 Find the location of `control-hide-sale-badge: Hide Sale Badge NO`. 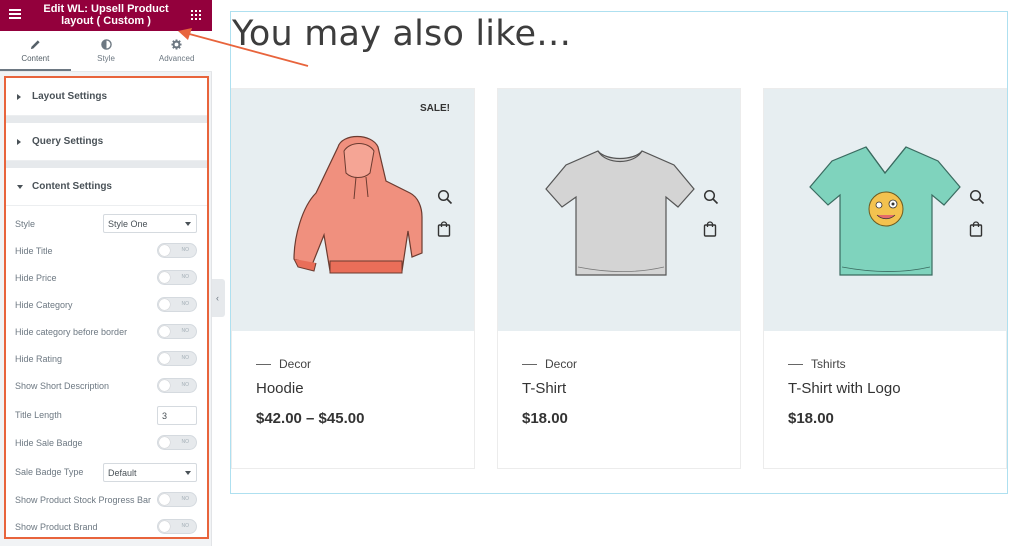

control-hide-sale-badge: Hide Sale Badge NO is located at coordinates (106, 443).